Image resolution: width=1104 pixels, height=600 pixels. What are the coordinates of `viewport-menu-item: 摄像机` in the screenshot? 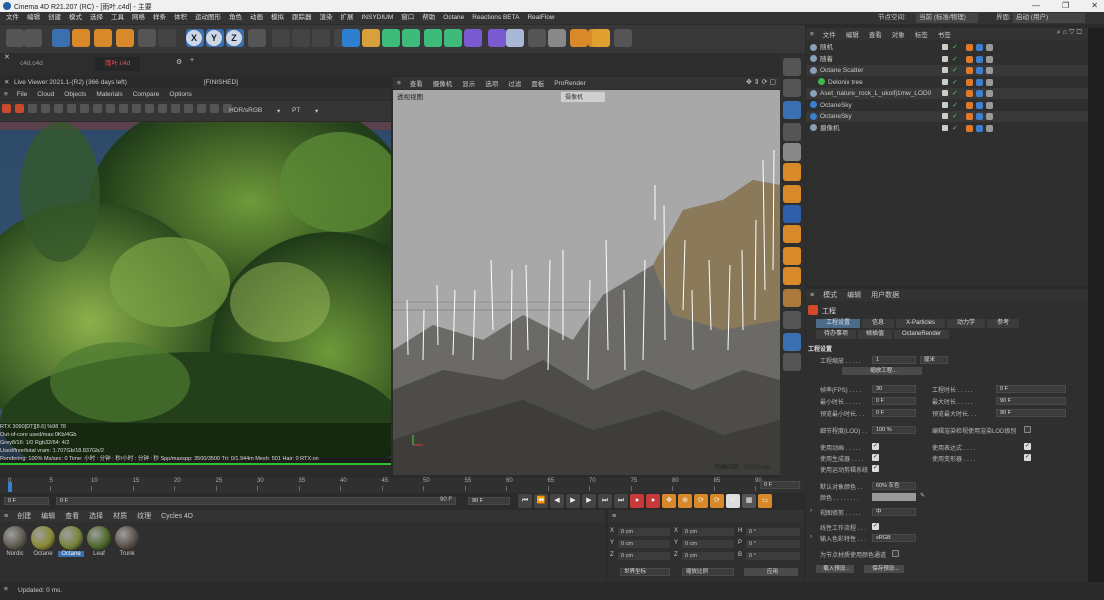 It's located at (443, 83).